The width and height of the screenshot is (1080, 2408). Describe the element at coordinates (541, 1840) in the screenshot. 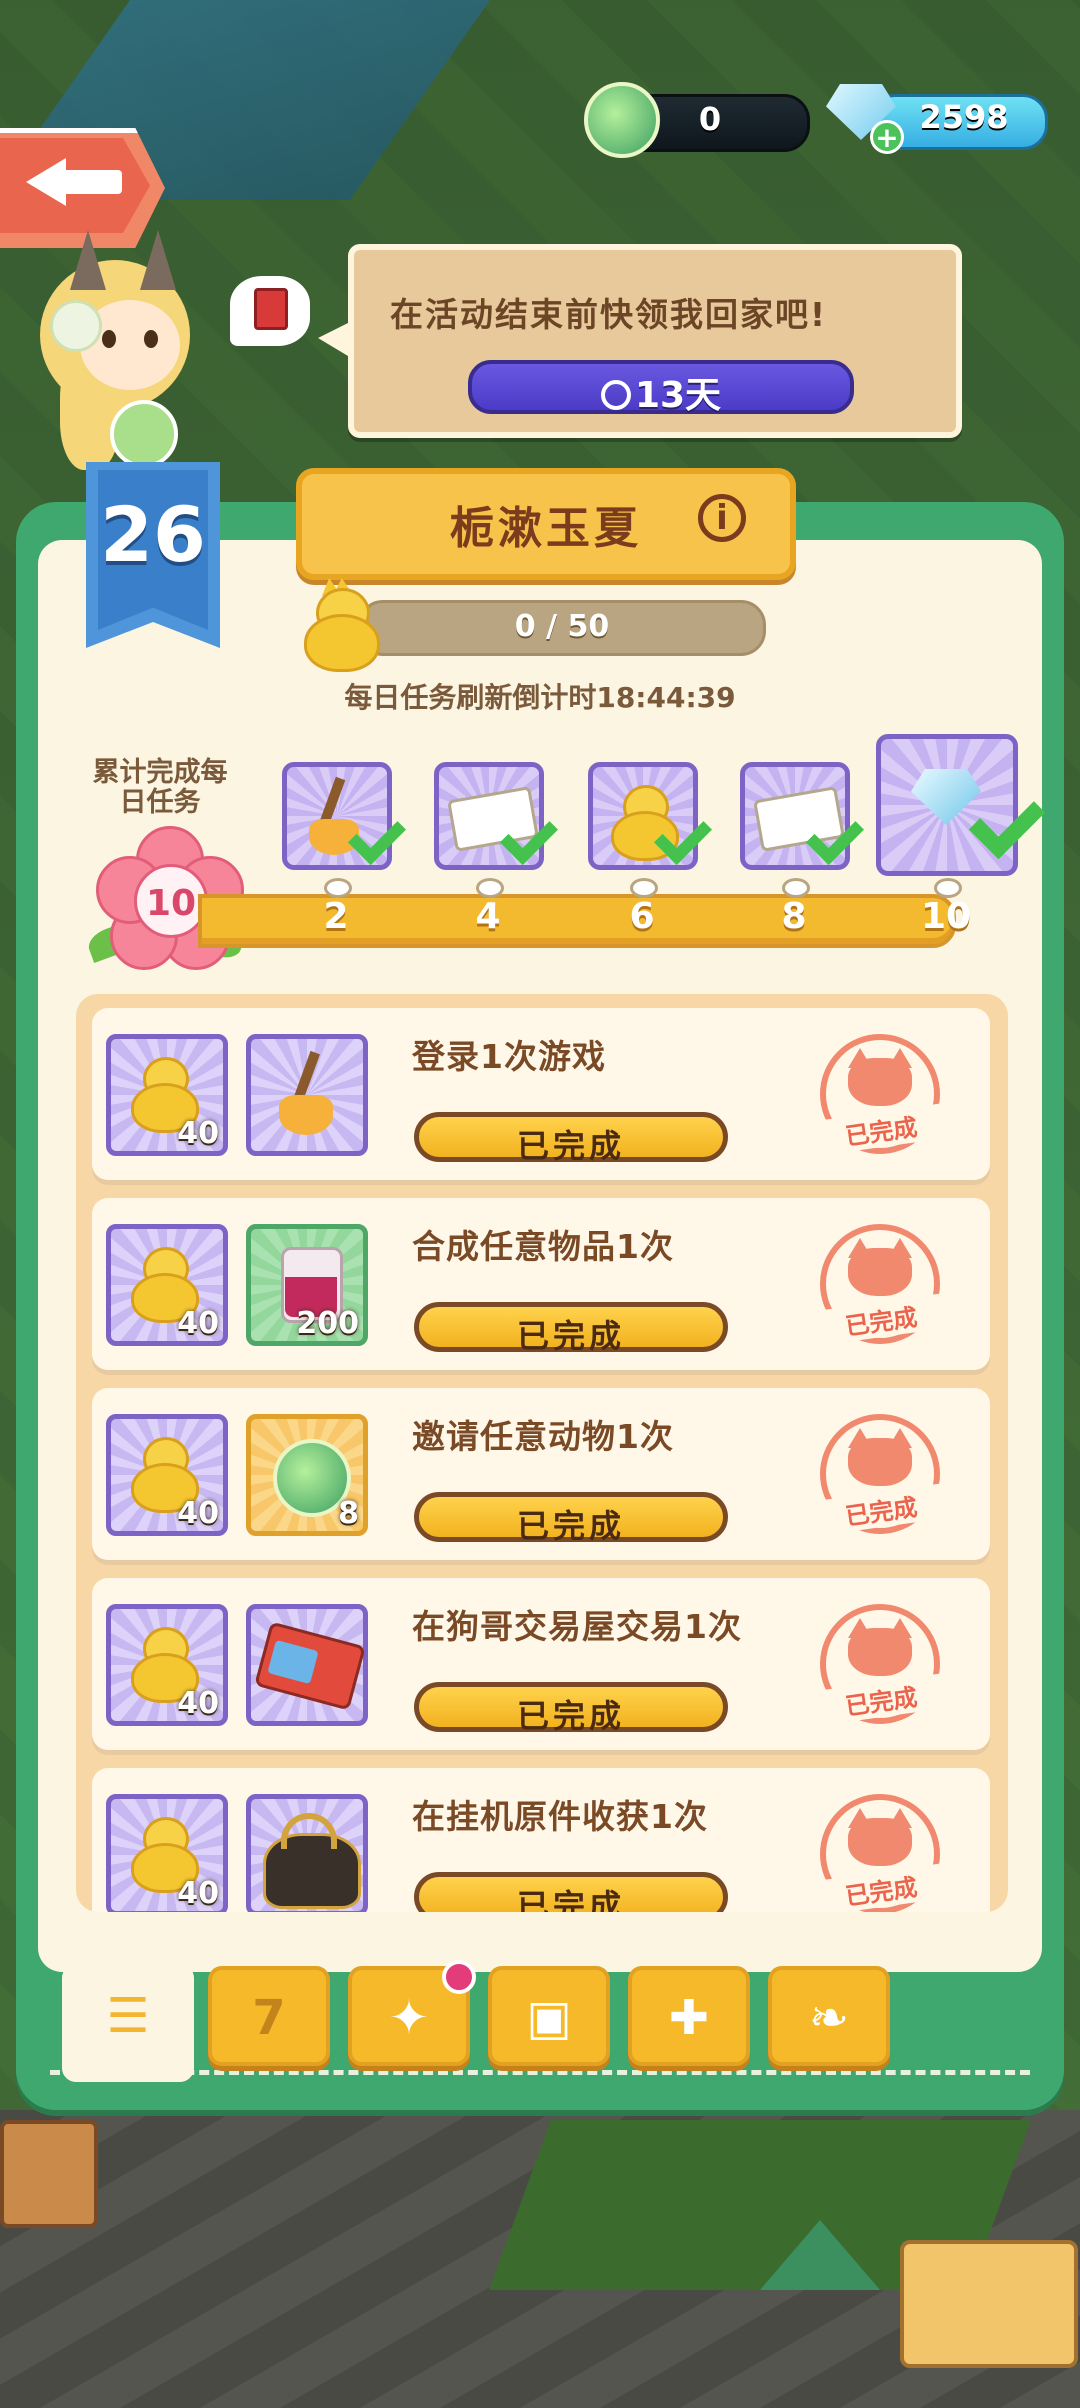

I see `task-row: 40 在挂机原件收获1次 已完成 已完成` at that location.